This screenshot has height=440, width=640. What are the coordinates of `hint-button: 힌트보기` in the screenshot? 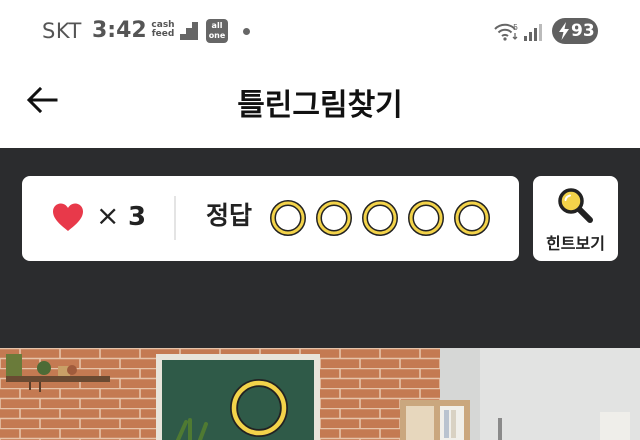 It's located at (575, 218).